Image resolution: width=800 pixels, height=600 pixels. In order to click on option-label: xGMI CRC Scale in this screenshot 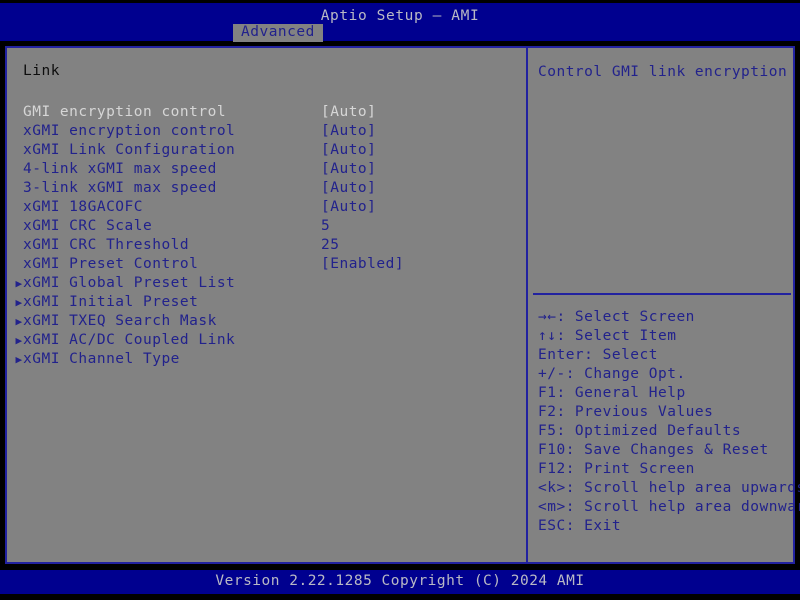, I will do `click(88, 226)`.